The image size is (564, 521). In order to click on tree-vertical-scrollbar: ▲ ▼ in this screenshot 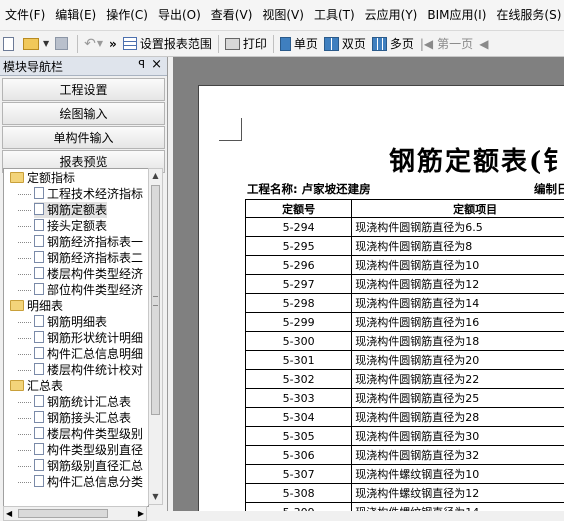, I will do `click(155, 336)`.